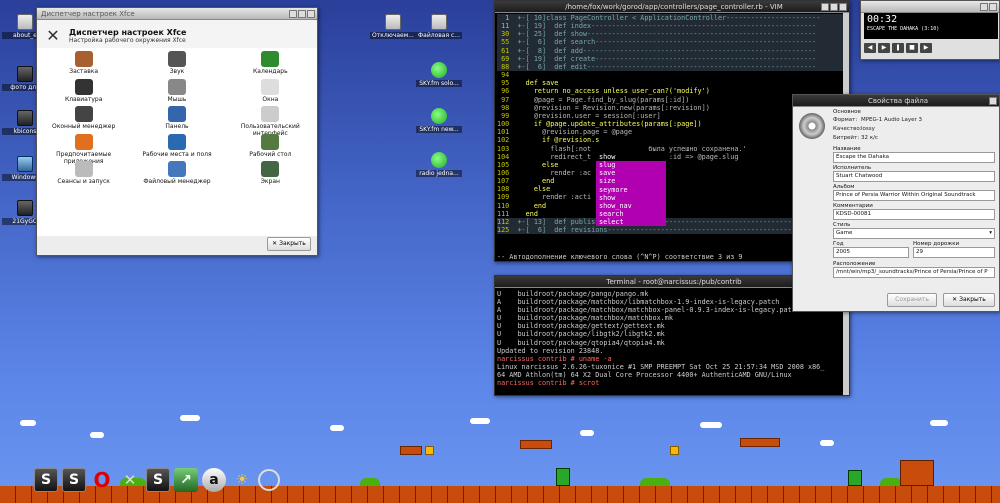 Image resolution: width=1000 pixels, height=503 pixels. Describe the element at coordinates (871, 252) in the screenshot. I see `year-field: 2005` at that location.